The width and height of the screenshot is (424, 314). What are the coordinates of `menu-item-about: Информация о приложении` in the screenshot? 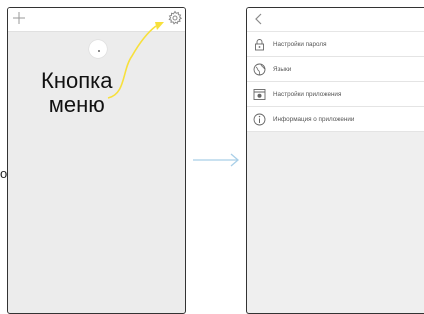 It's located at (335, 119).